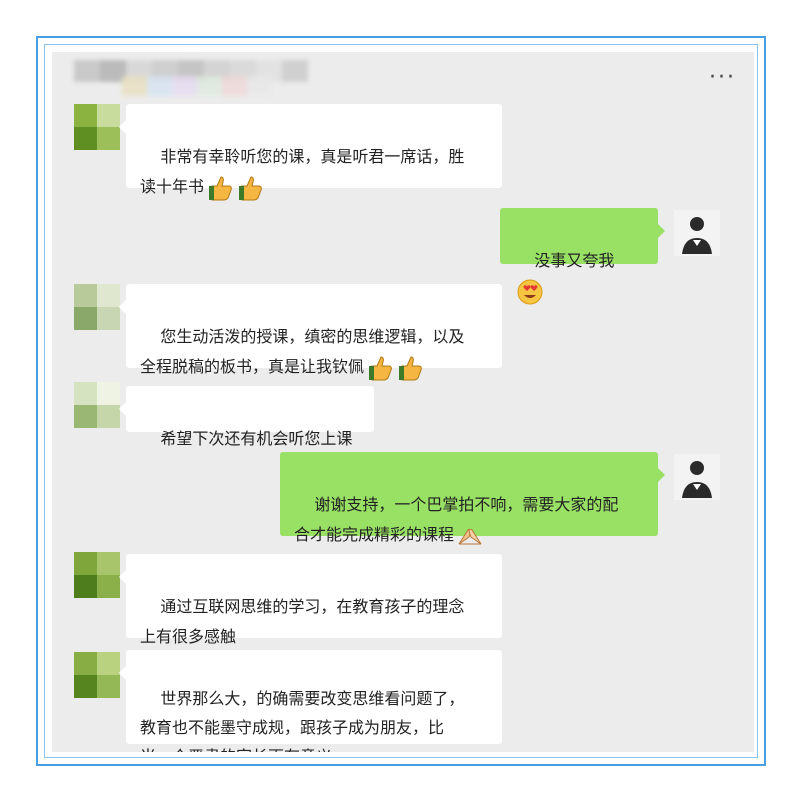  I want to click on message-bubble-outgoing: 没事又夸我, so click(582, 256).